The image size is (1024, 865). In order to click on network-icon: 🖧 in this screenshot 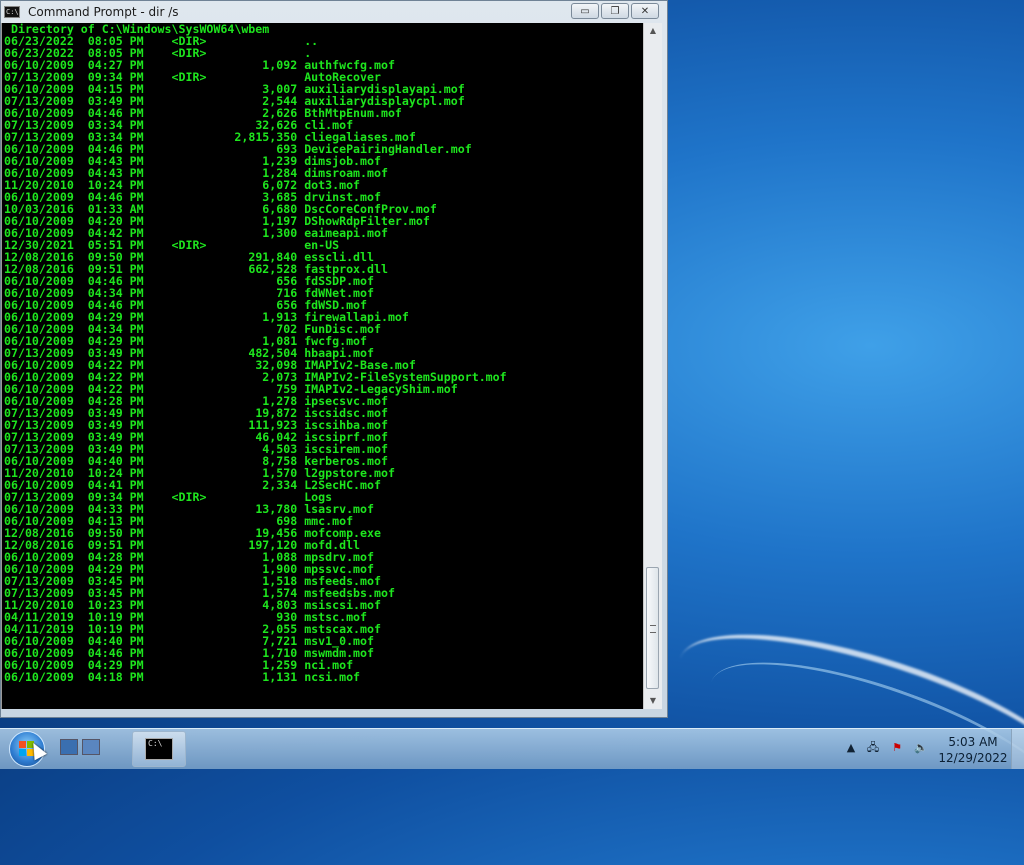, I will do `click(873, 748)`.